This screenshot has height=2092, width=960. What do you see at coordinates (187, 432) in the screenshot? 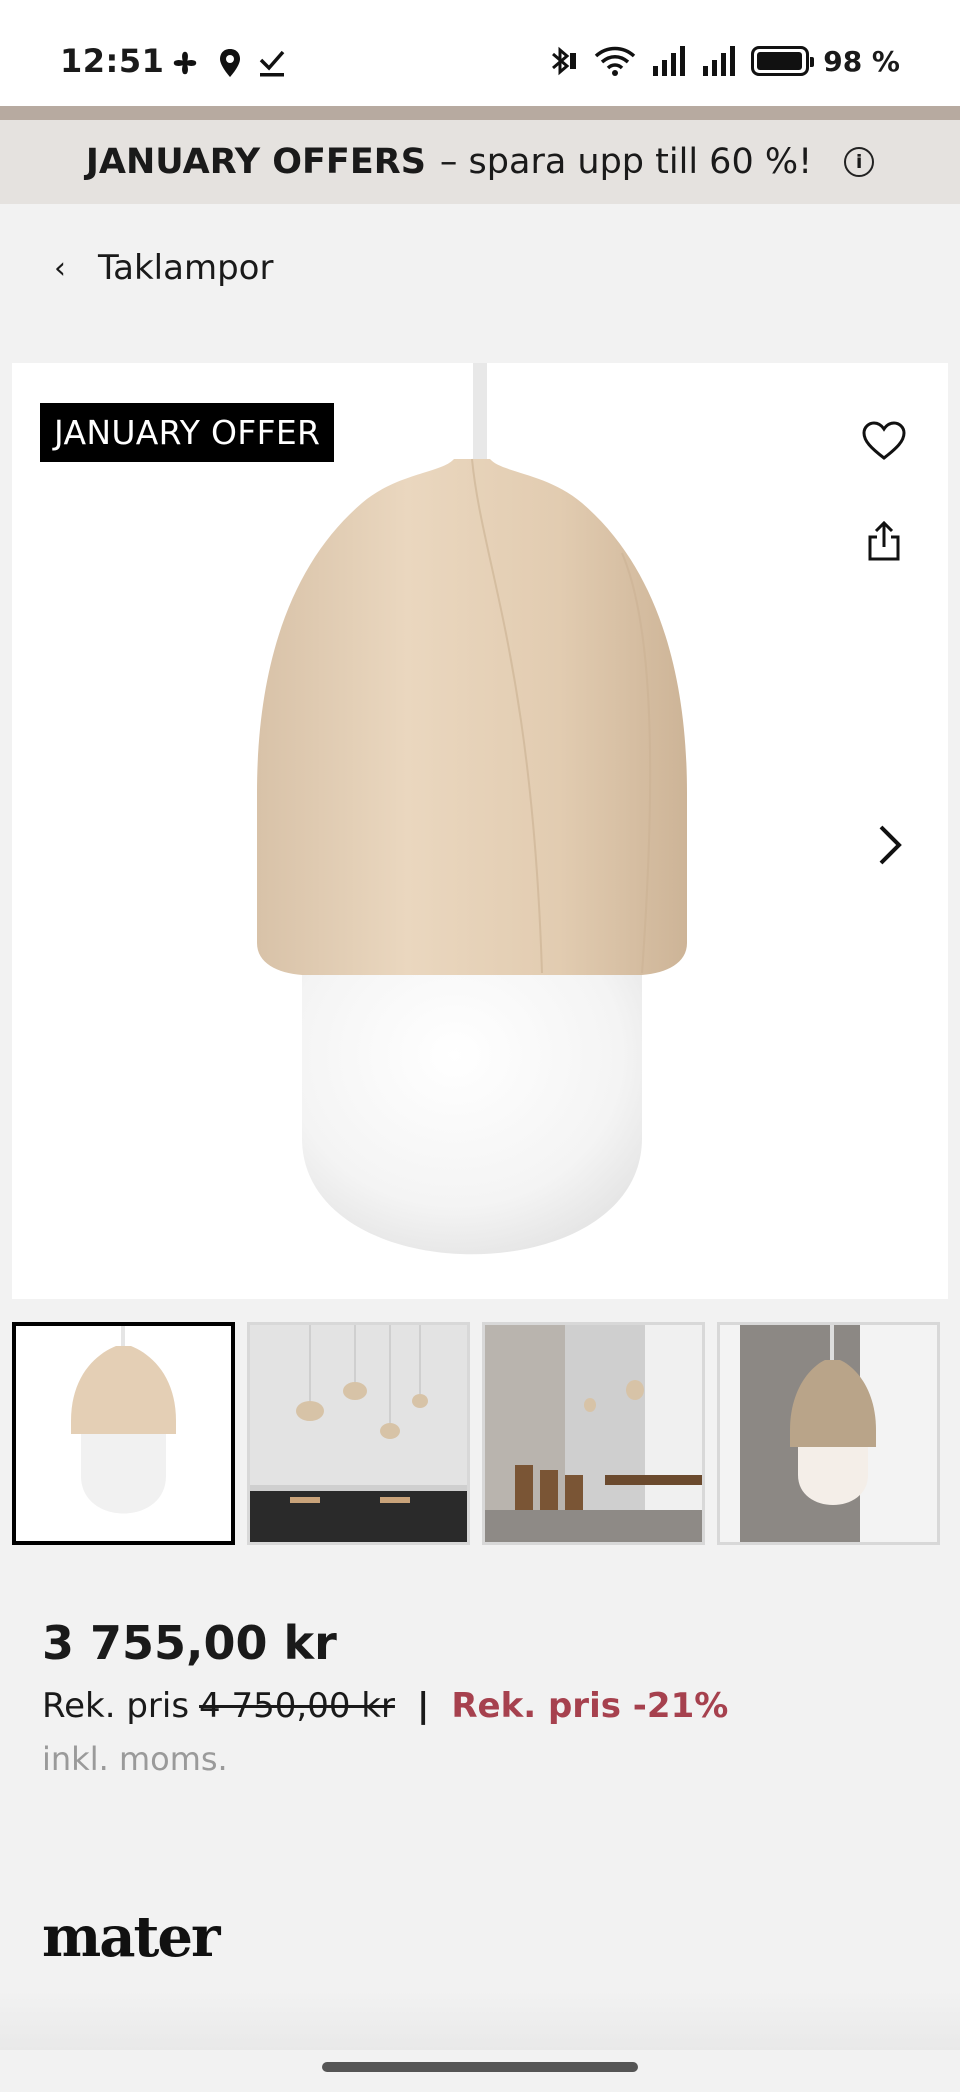
I see `offer-badge: JANUARY OFFER` at bounding box center [187, 432].